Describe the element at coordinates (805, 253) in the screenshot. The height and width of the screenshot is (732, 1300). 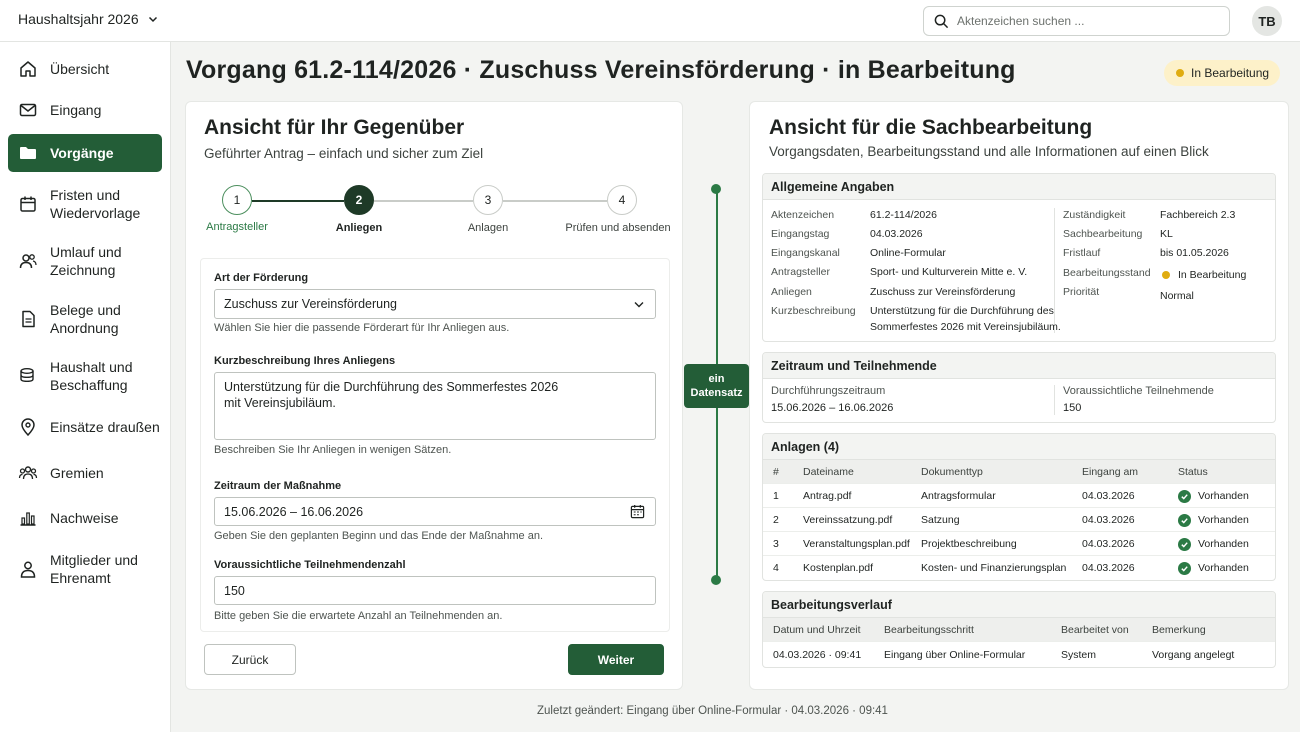
I see `channel-key: Eingangskanal` at that location.